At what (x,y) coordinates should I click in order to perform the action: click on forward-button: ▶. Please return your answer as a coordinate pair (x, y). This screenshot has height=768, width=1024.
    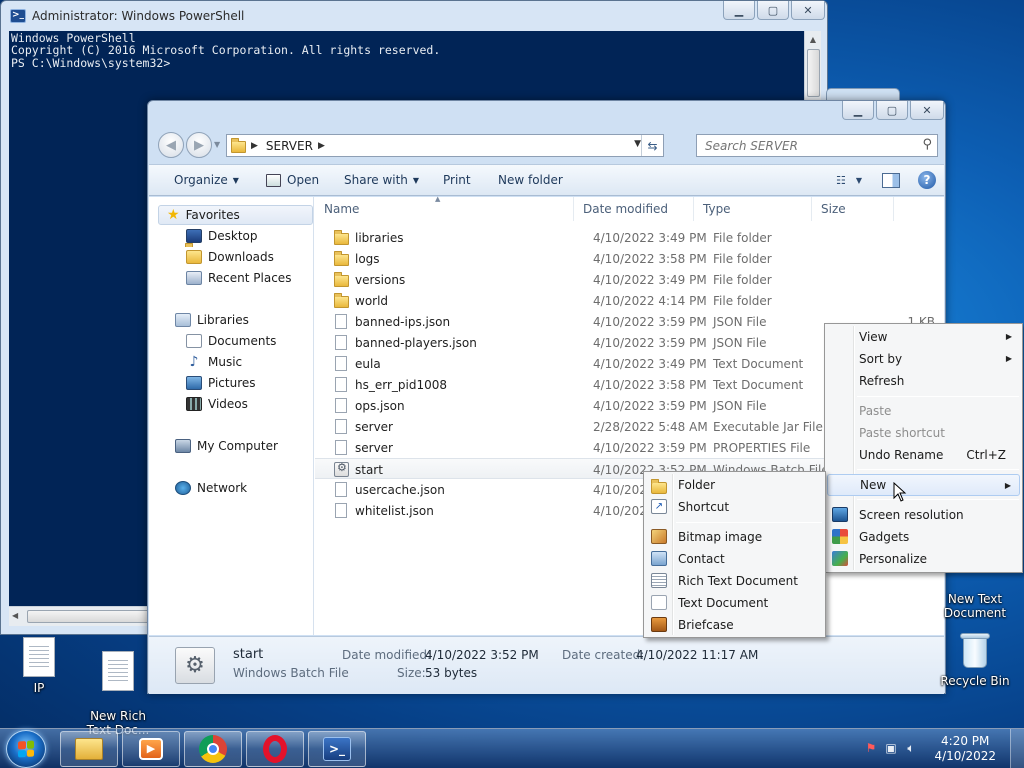
    Looking at the image, I should click on (199, 145).